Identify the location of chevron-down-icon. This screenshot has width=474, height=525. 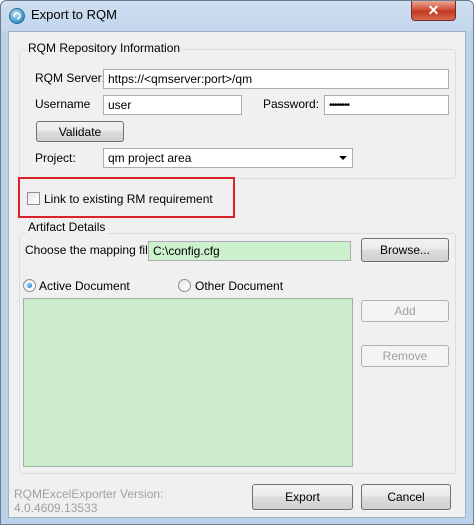
(343, 158).